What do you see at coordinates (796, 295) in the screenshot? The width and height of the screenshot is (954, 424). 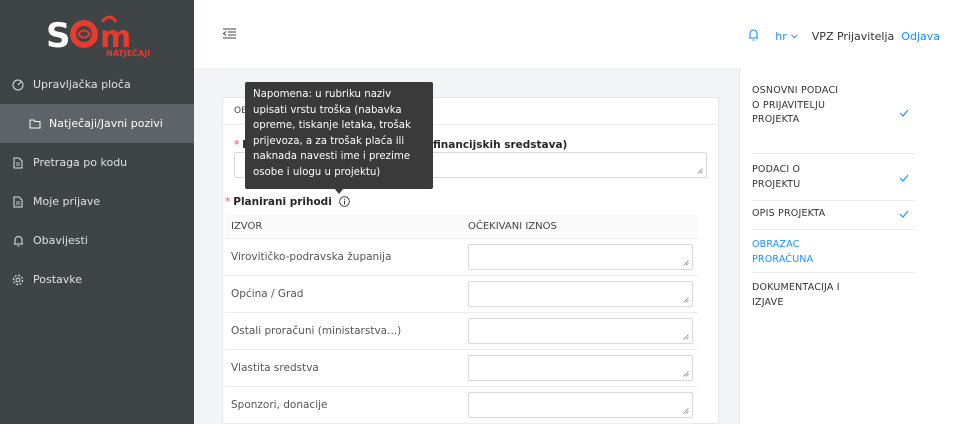 I see `step-label: DOKUMENTACIJA I IZJAVE` at bounding box center [796, 295].